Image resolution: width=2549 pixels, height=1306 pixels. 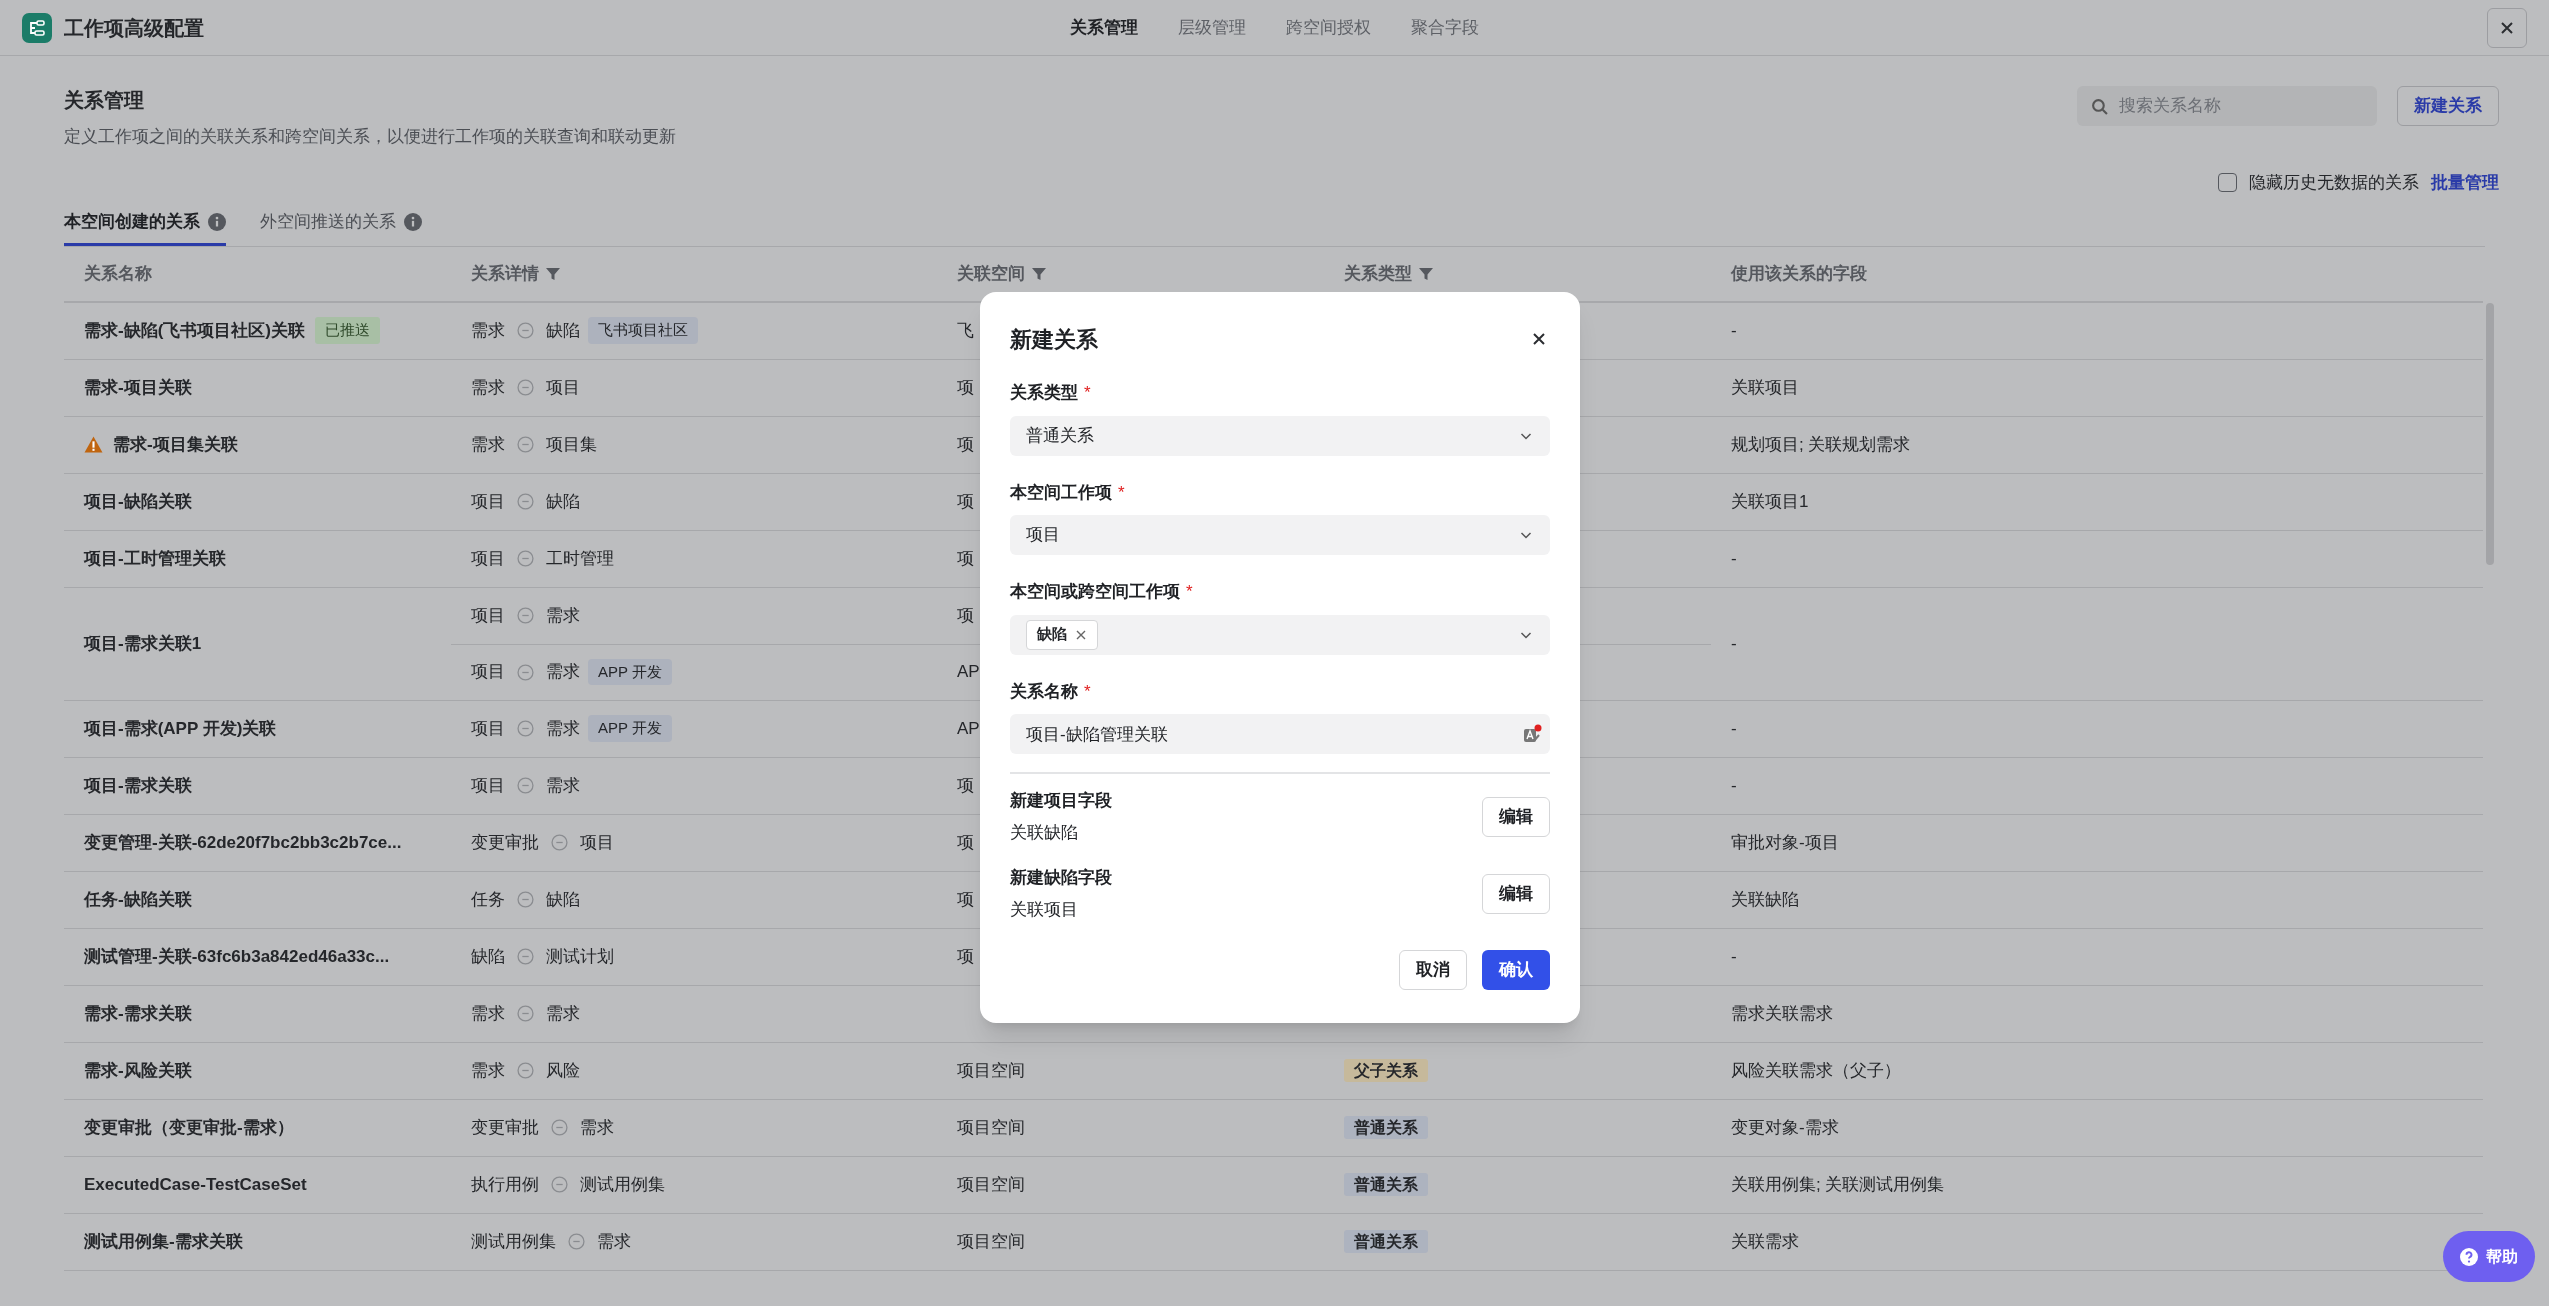 I want to click on dialog-title: 新建关系, so click(x=1054, y=339).